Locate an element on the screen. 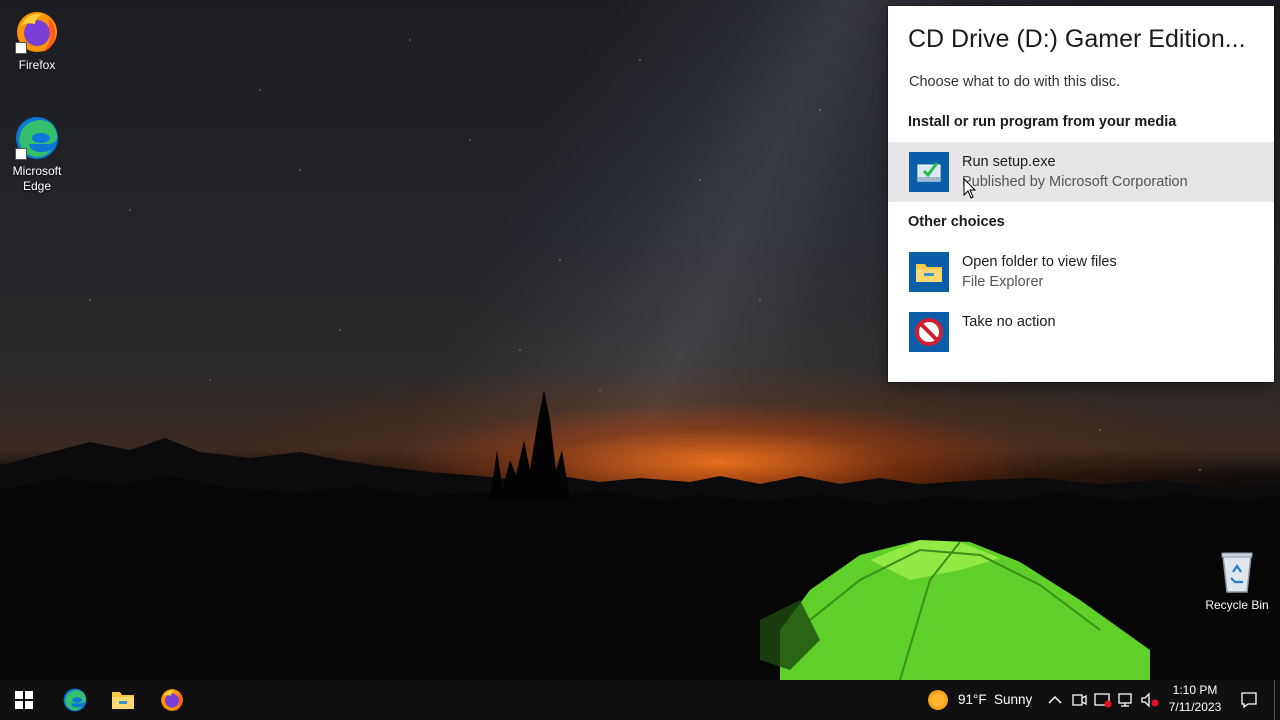 Image resolution: width=1280 pixels, height=720 pixels. choice-title: Run setup.exe is located at coordinates (1009, 162).